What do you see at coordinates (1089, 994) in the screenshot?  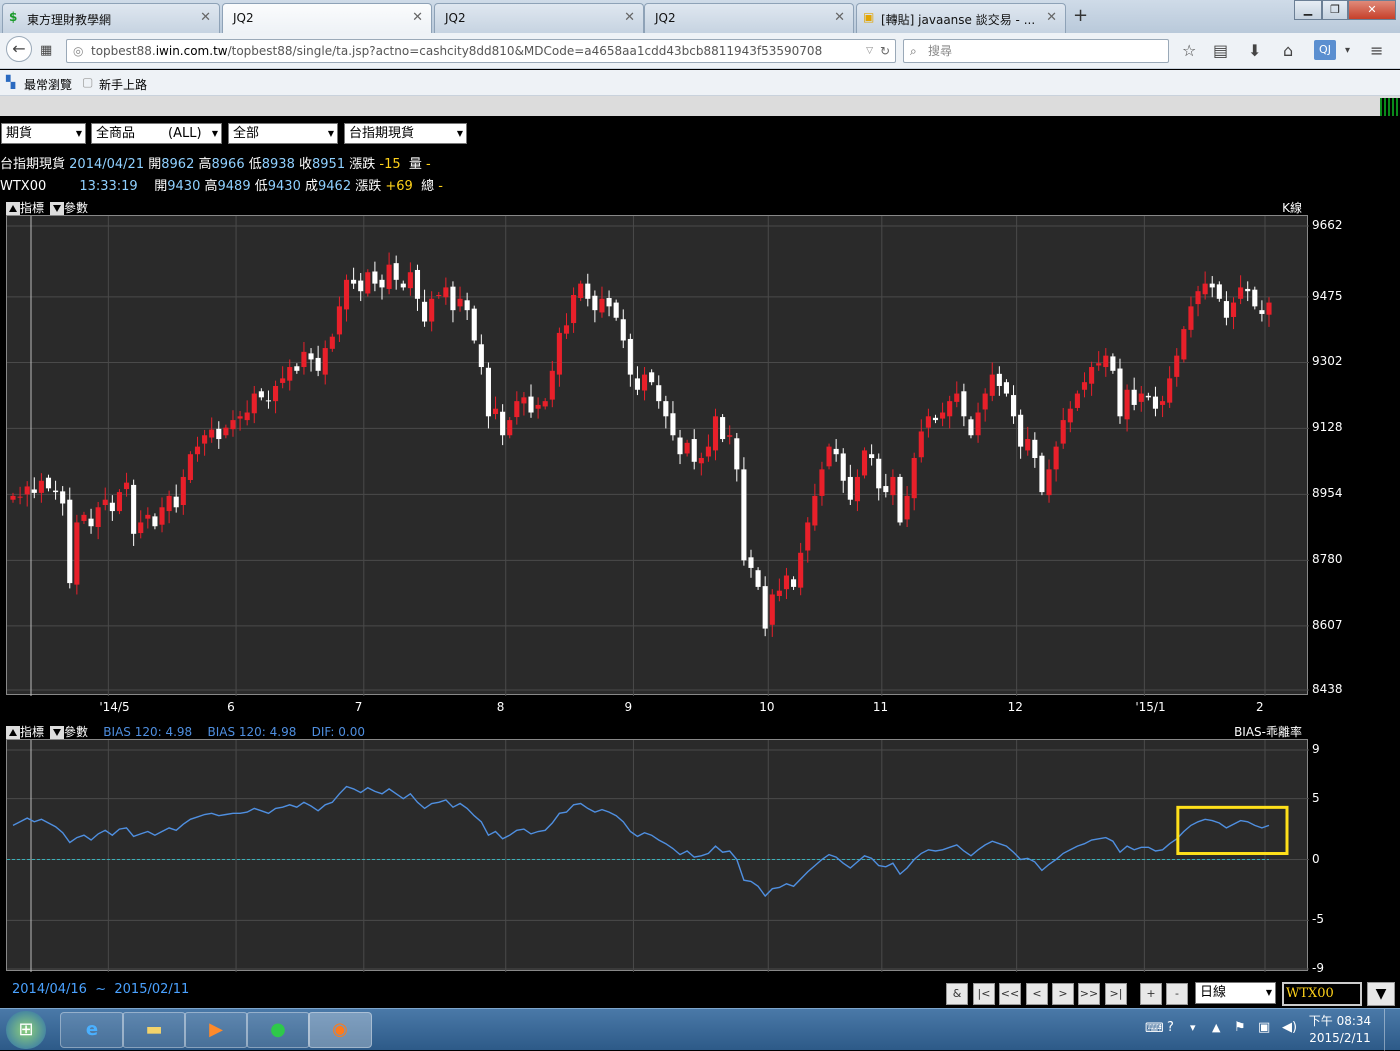 I see `page-forward-button: >>` at bounding box center [1089, 994].